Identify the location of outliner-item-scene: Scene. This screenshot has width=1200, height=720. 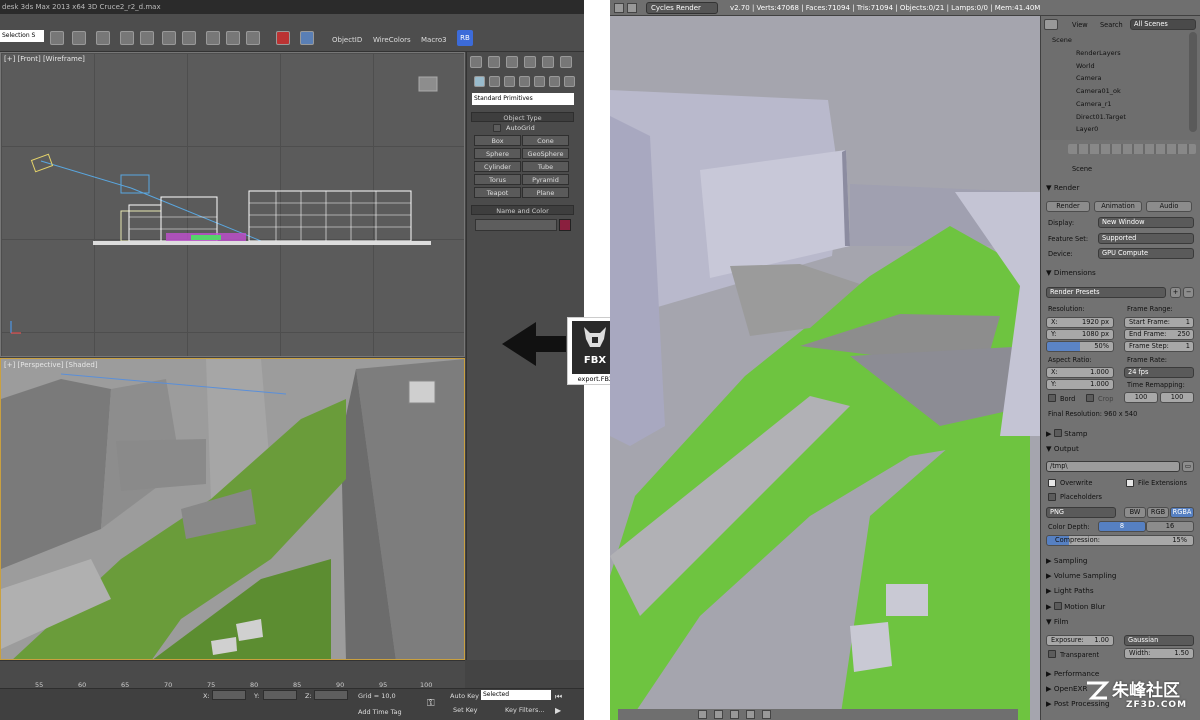
(1062, 40).